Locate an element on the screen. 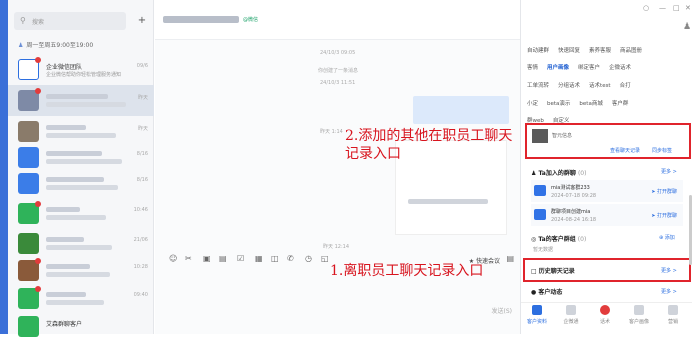  group-date: 2024-07-18 09:28 is located at coordinates (574, 196).